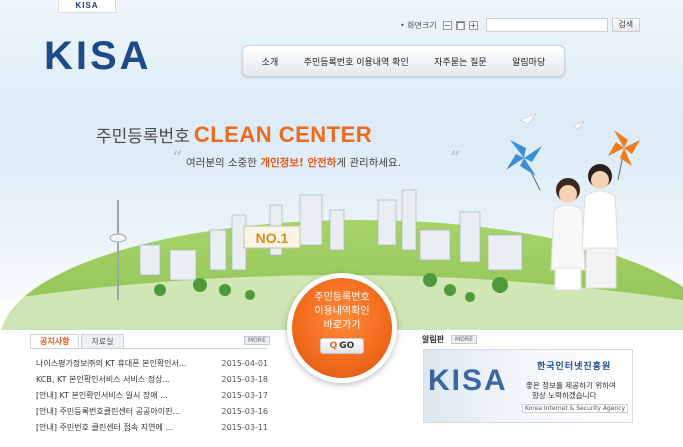  Describe the element at coordinates (298, 163) in the screenshot. I see `hero-sub-highlight: 개인정보! 안전하` at that location.